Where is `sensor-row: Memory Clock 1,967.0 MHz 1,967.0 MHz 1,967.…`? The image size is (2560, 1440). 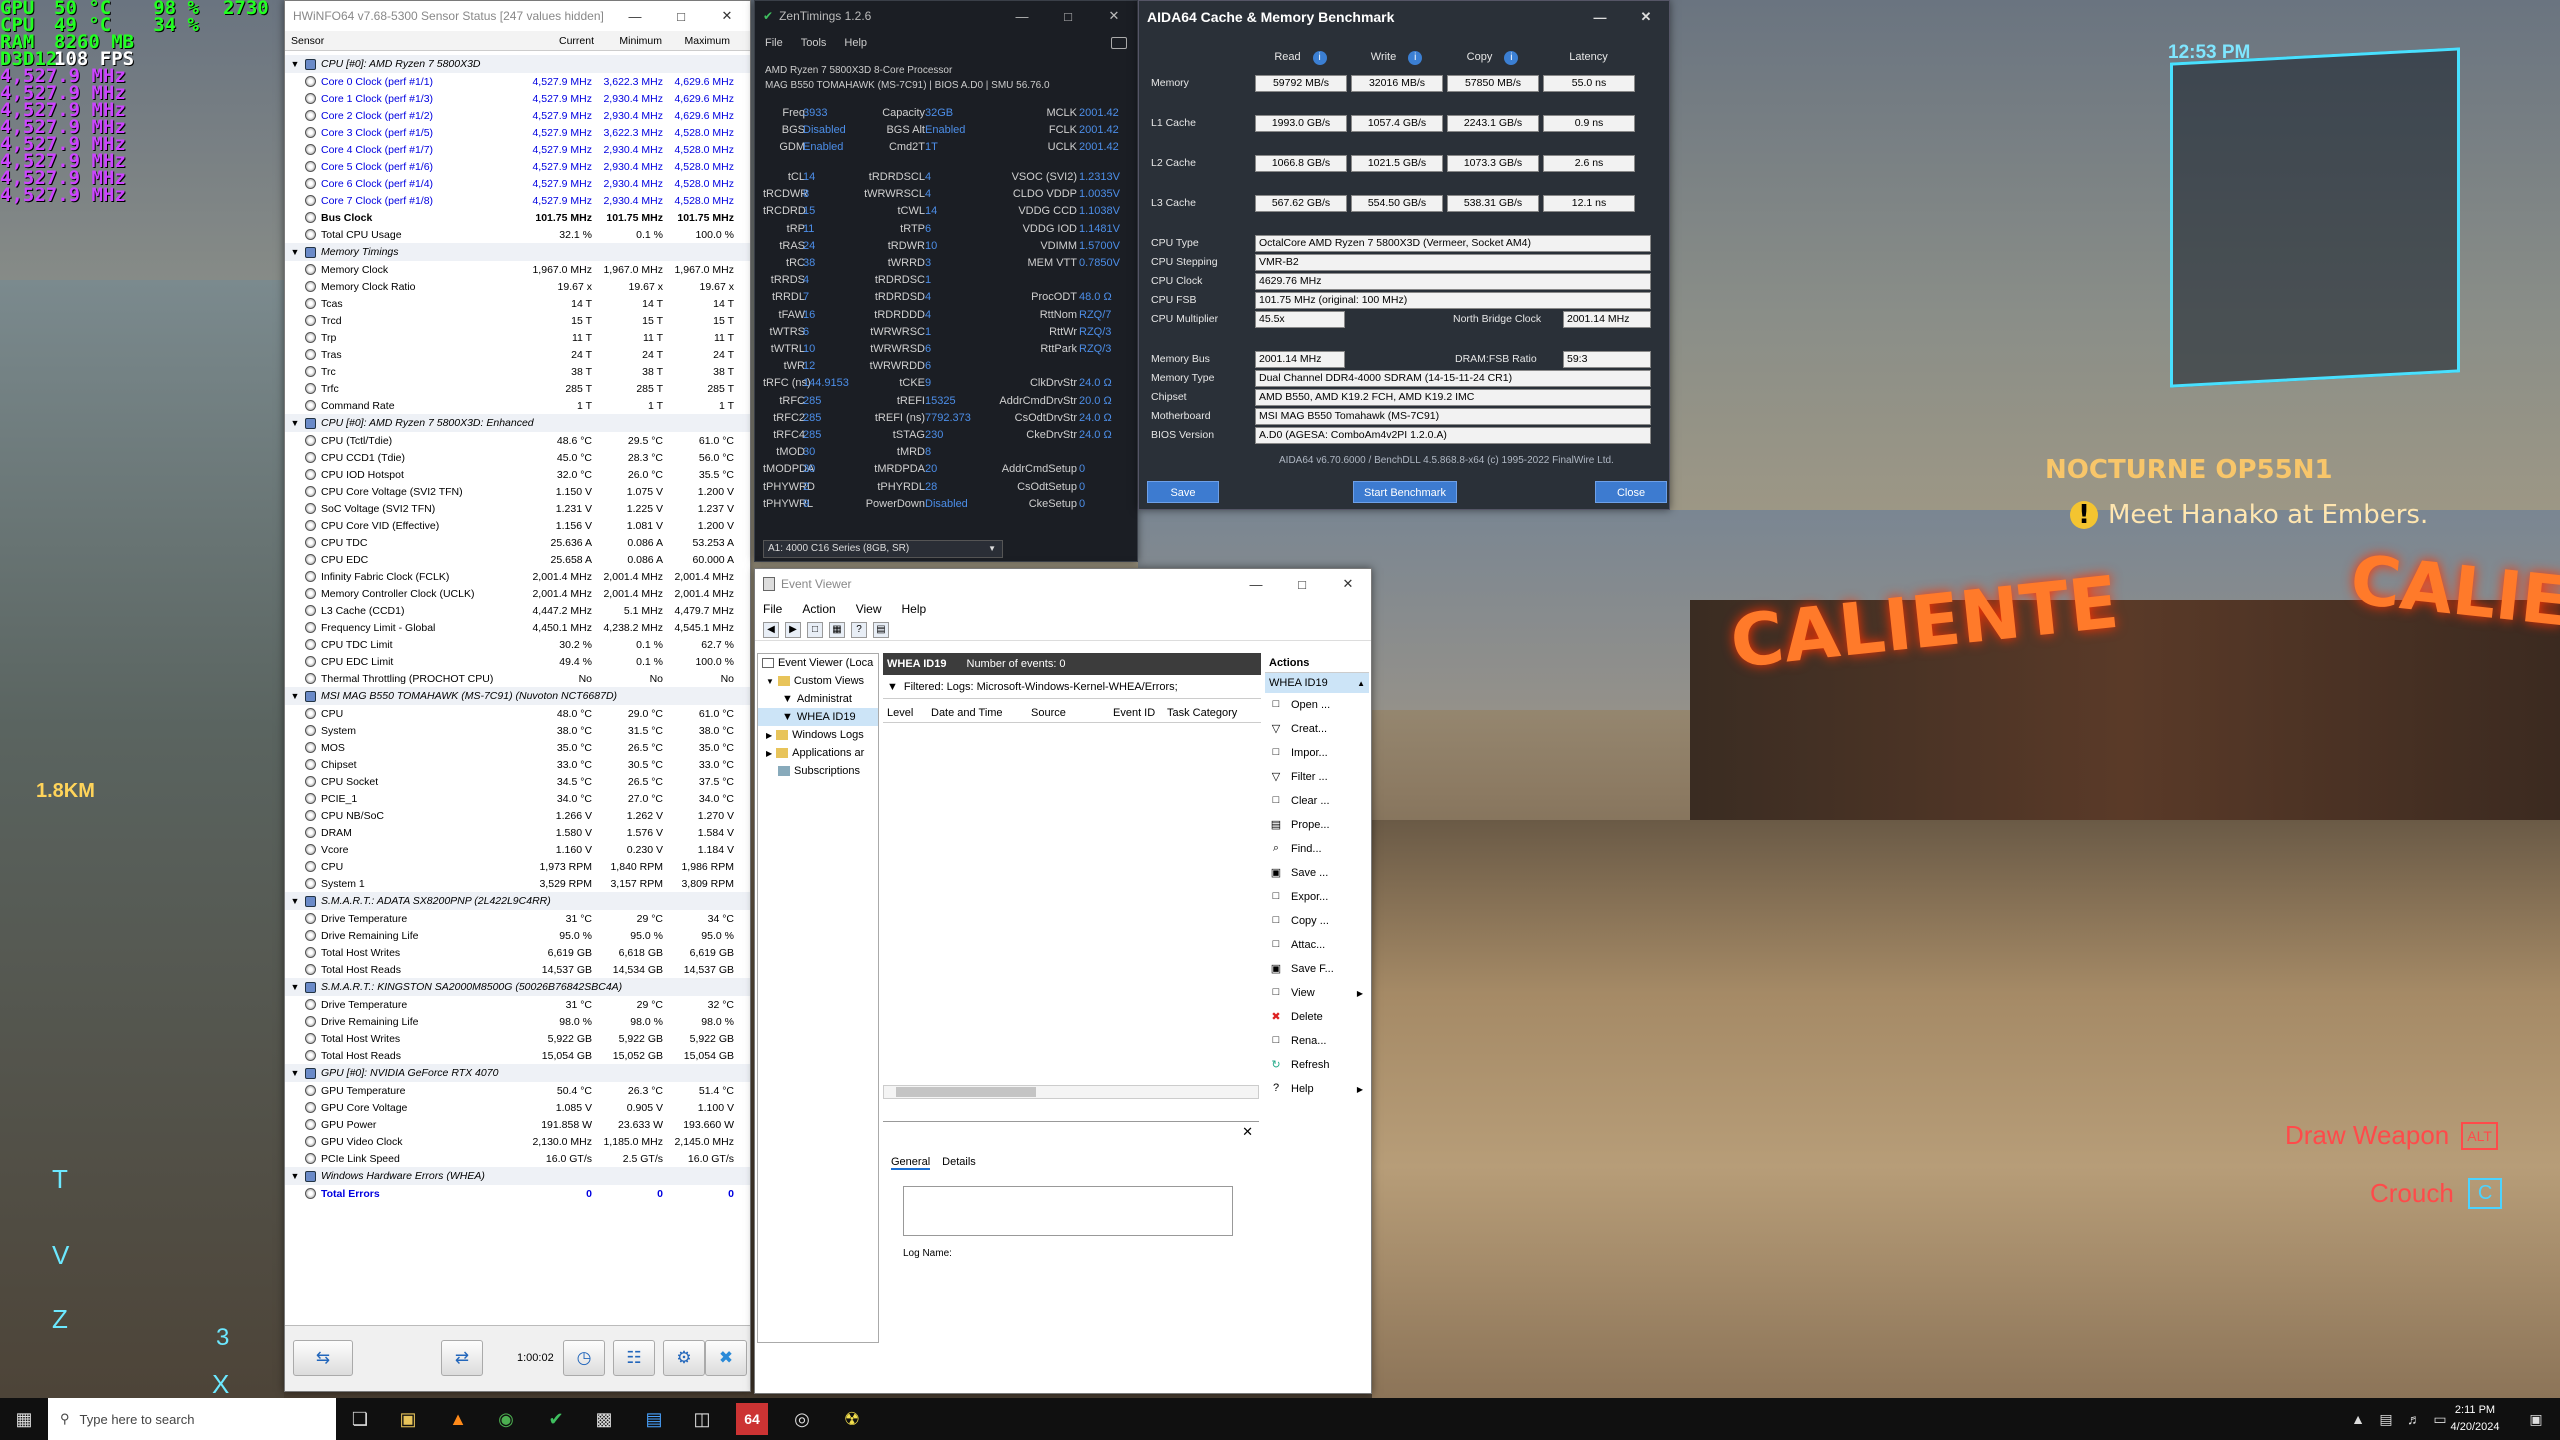 sensor-row: Memory Clock 1,967.0 MHz 1,967.0 MHz 1,967.… is located at coordinates (517, 269).